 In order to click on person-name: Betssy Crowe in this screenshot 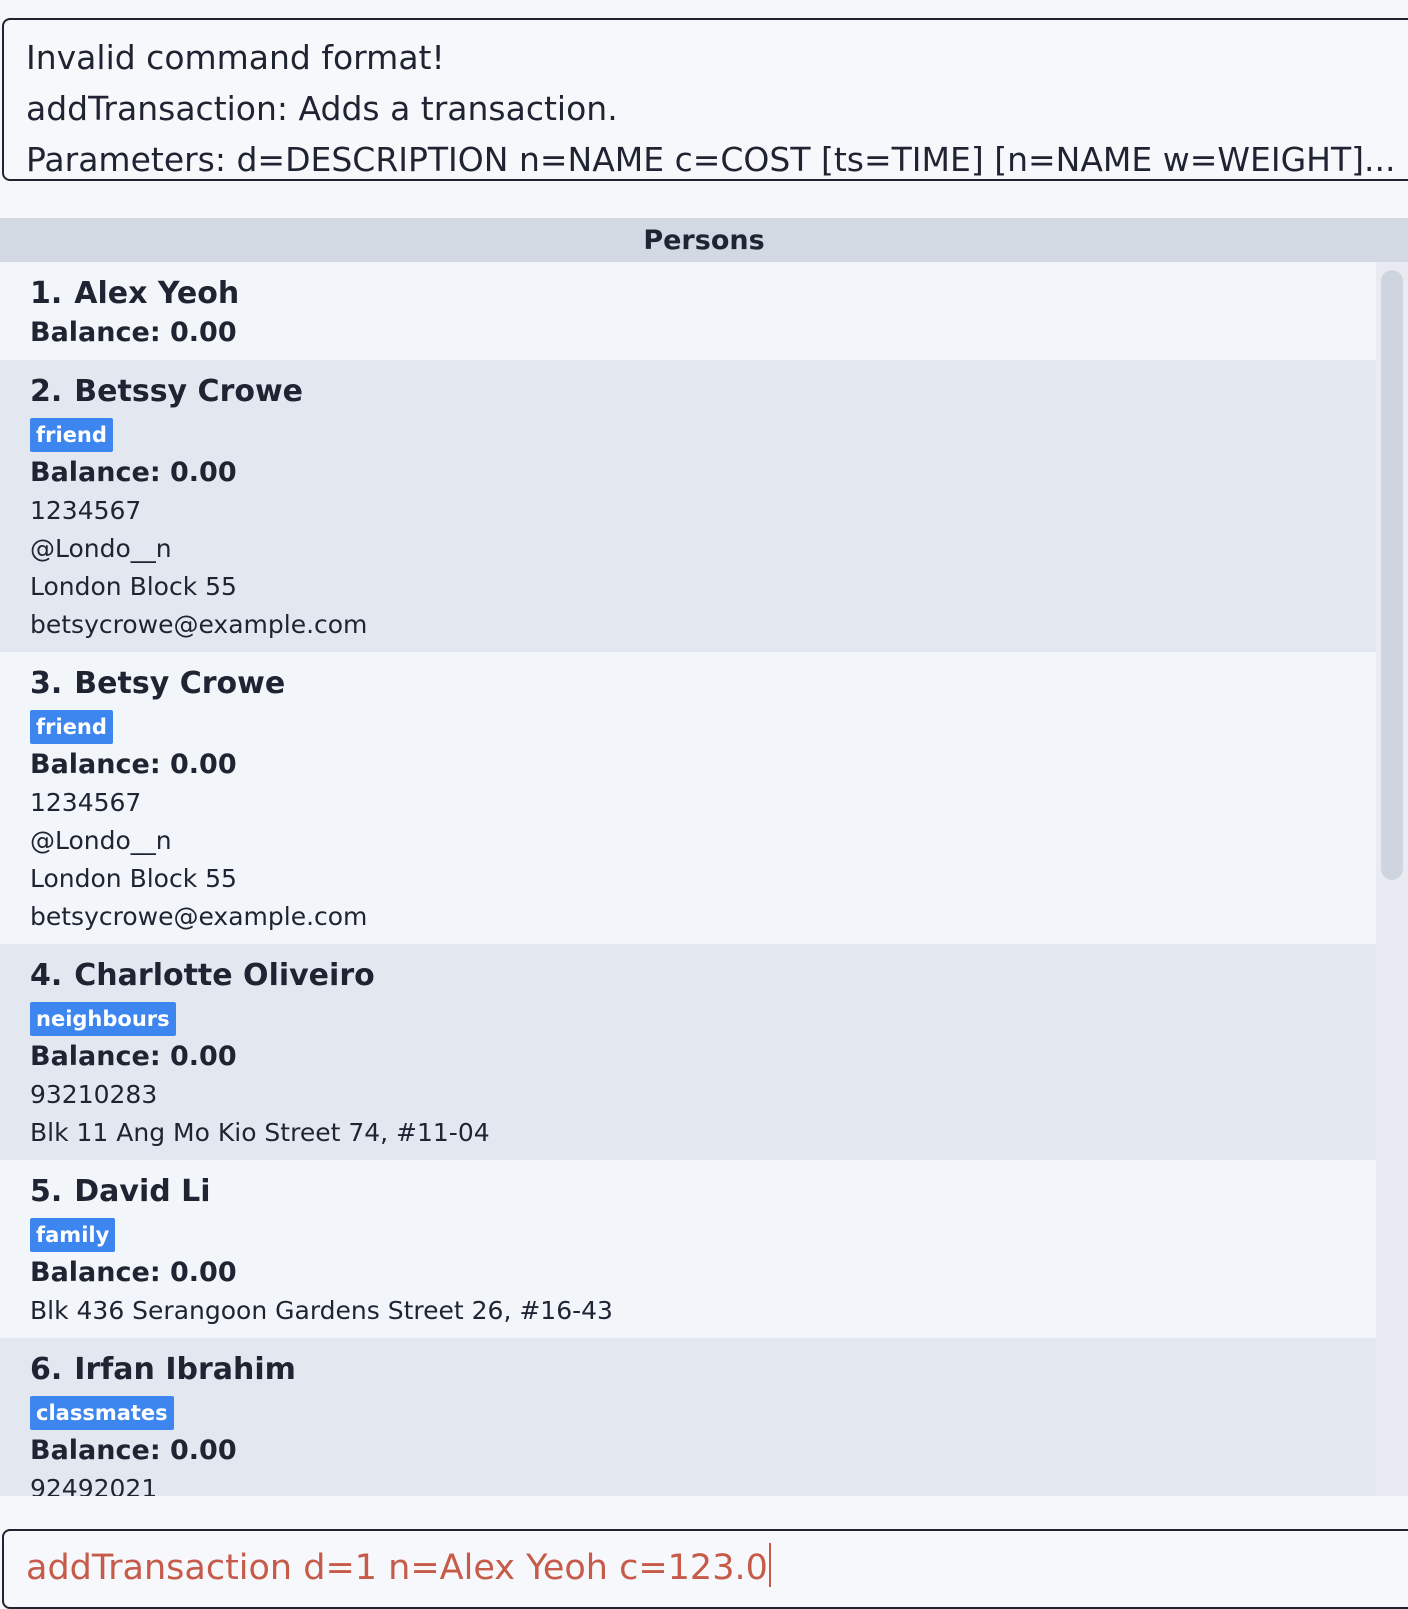, I will do `click(189, 391)`.